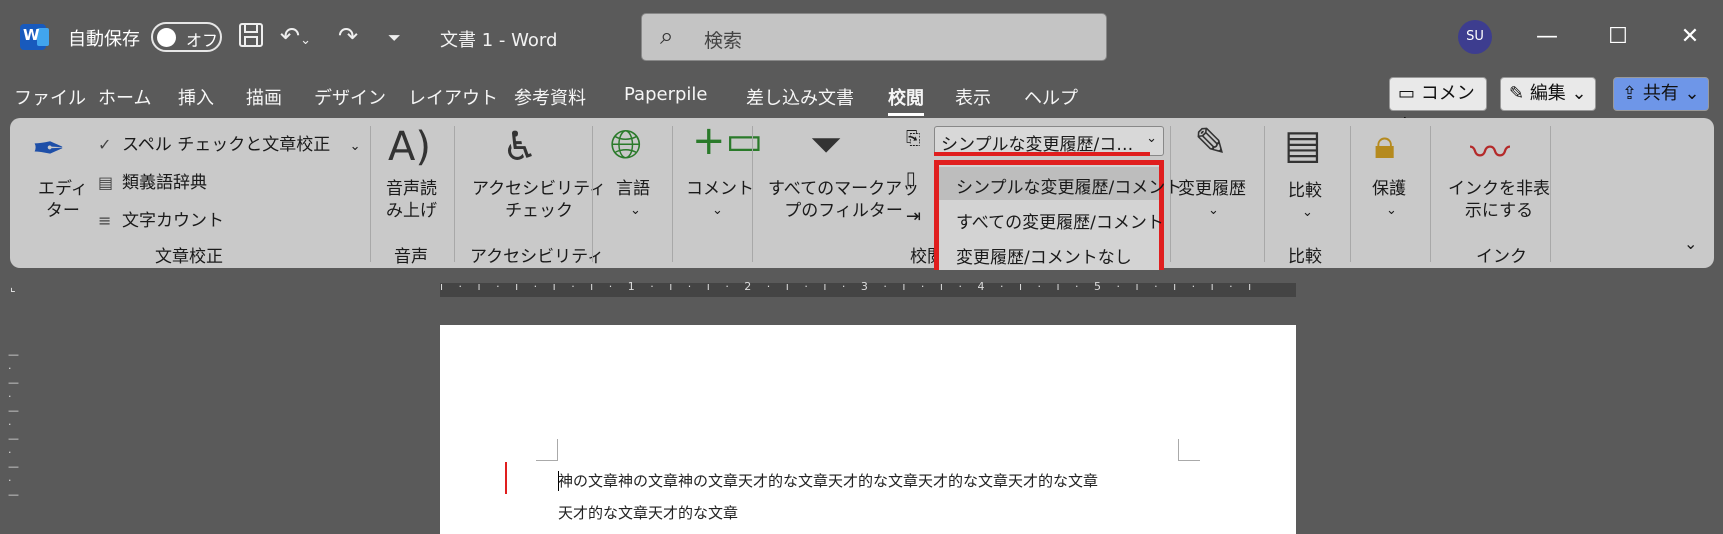 The width and height of the screenshot is (1723, 534). What do you see at coordinates (453, 97) in the screenshot?
I see `tab-layout: レイアウト` at bounding box center [453, 97].